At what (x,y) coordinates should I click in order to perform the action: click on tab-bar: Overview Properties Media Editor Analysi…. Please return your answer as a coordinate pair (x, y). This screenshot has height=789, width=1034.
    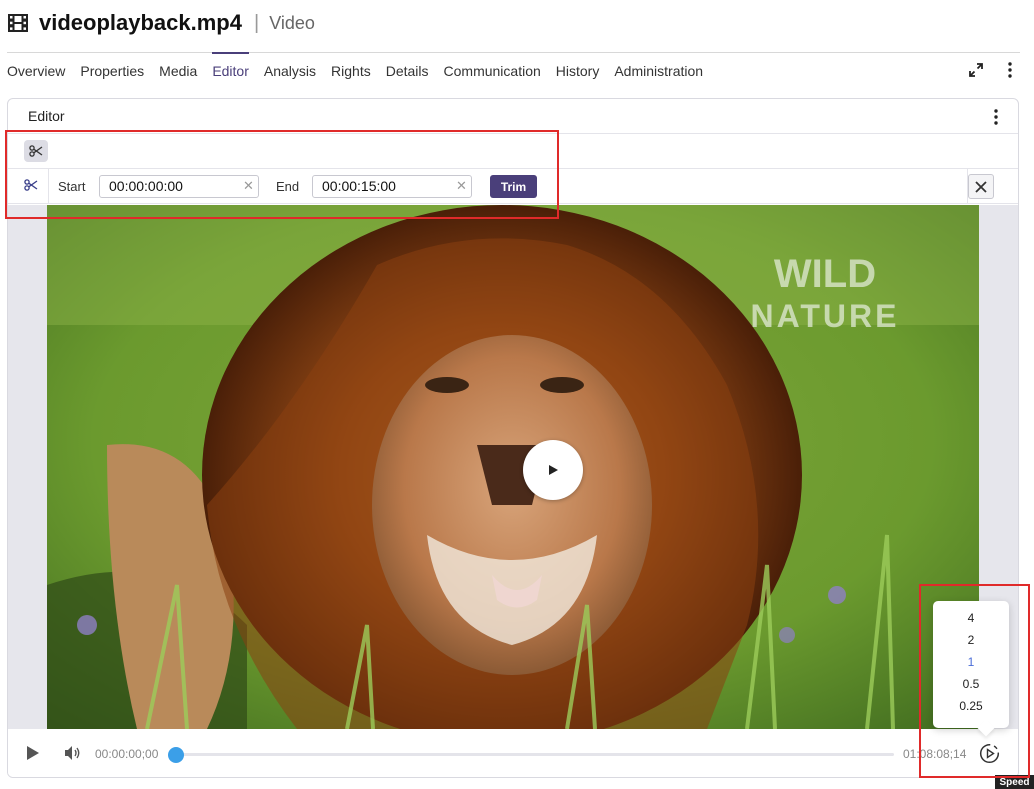
    Looking at the image, I should click on (362, 69).